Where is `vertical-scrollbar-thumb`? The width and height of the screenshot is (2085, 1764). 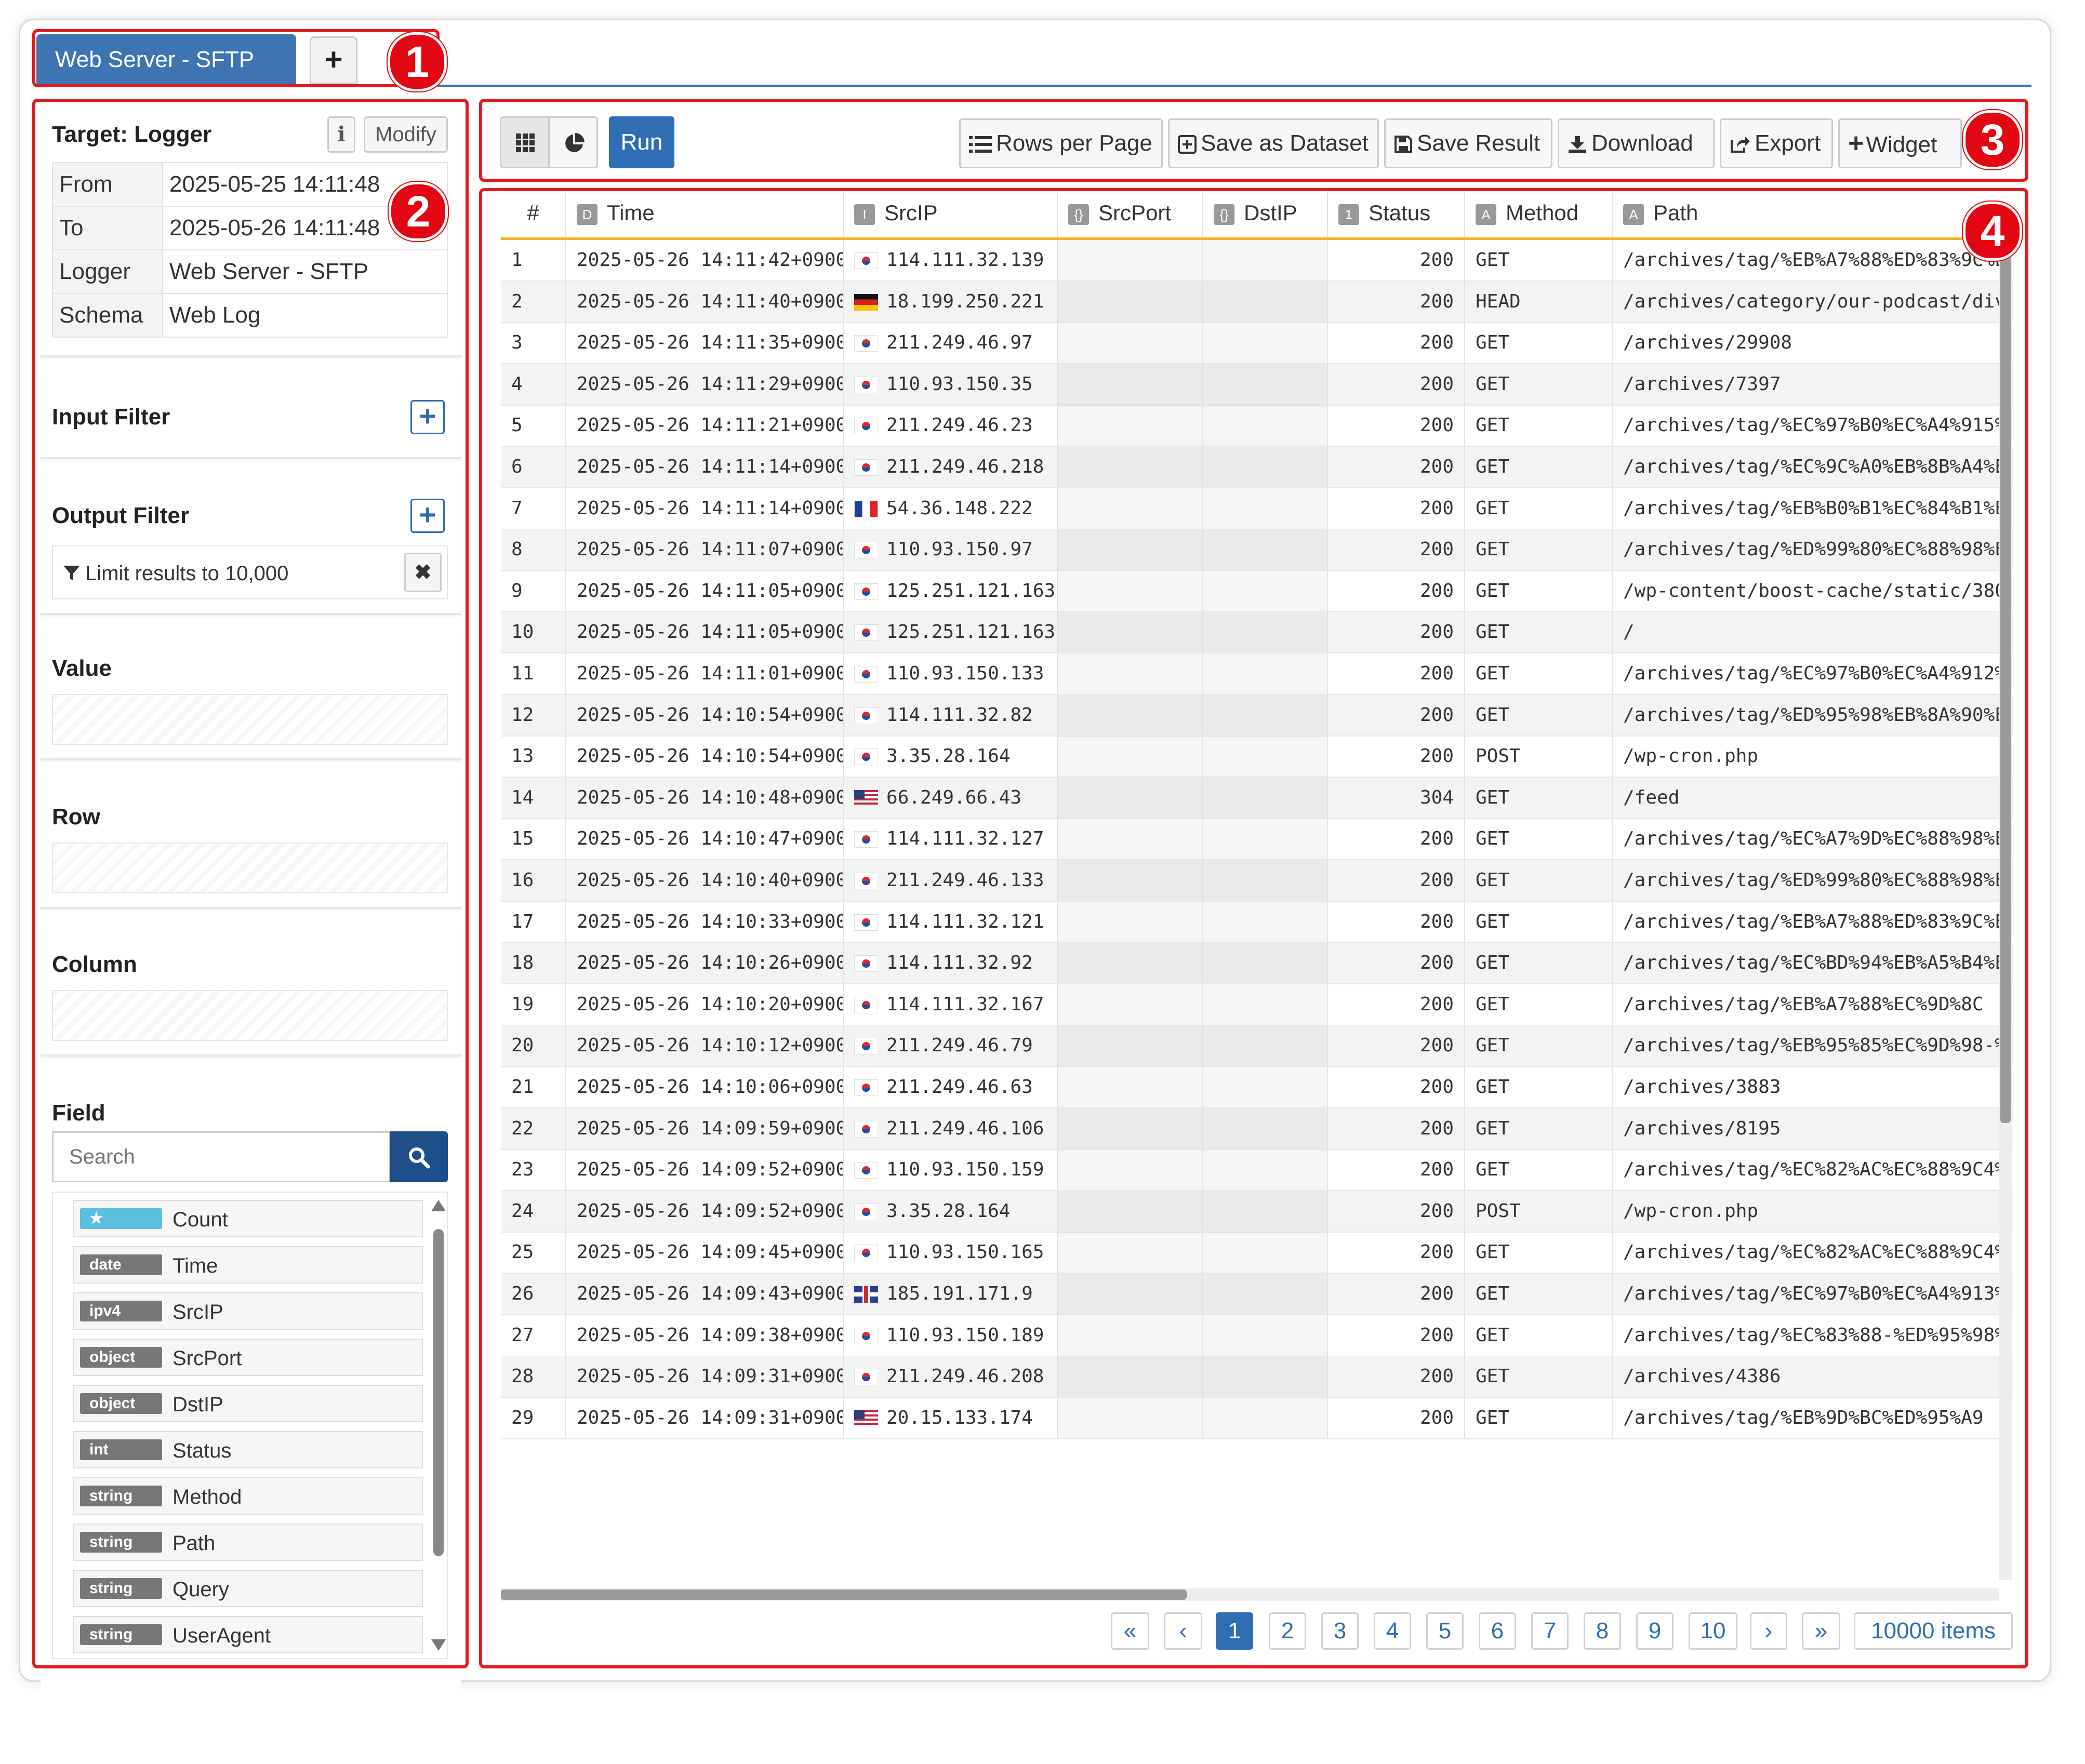
vertical-scrollbar-thumb is located at coordinates (2005, 681).